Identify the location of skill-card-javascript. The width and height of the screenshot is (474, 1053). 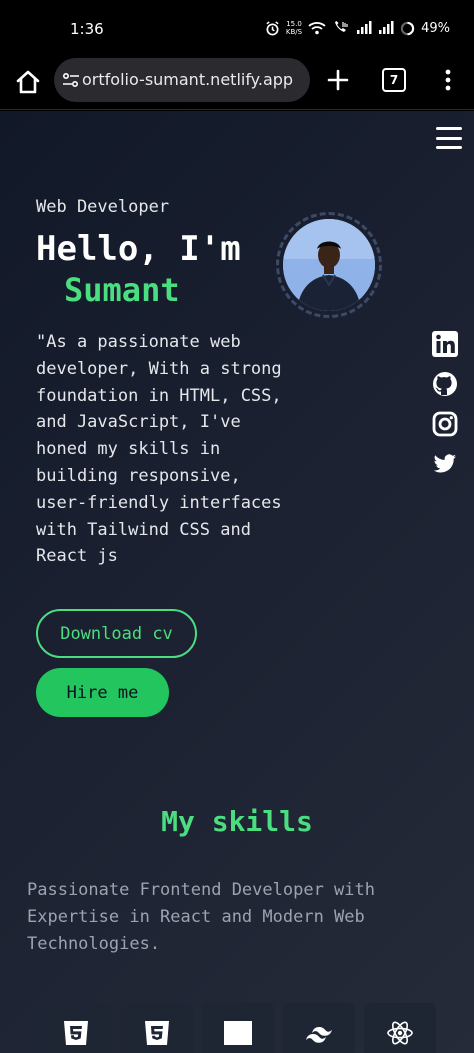
(238, 1028).